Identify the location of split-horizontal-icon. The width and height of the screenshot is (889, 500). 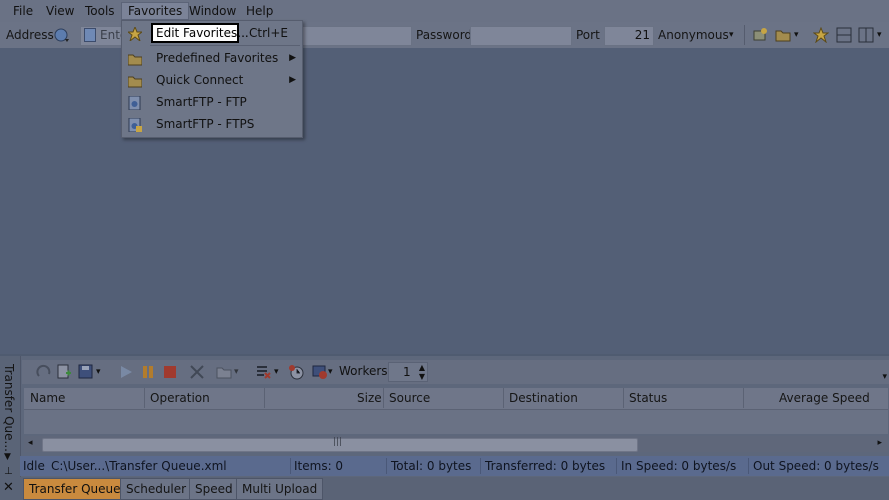
(844, 35).